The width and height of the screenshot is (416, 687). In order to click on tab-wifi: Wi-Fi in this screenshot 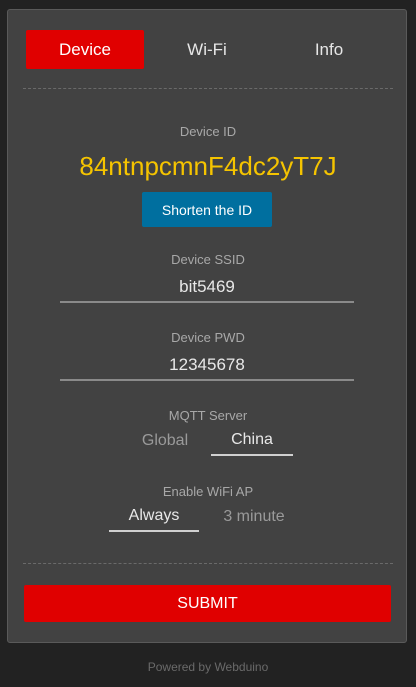, I will do `click(207, 49)`.